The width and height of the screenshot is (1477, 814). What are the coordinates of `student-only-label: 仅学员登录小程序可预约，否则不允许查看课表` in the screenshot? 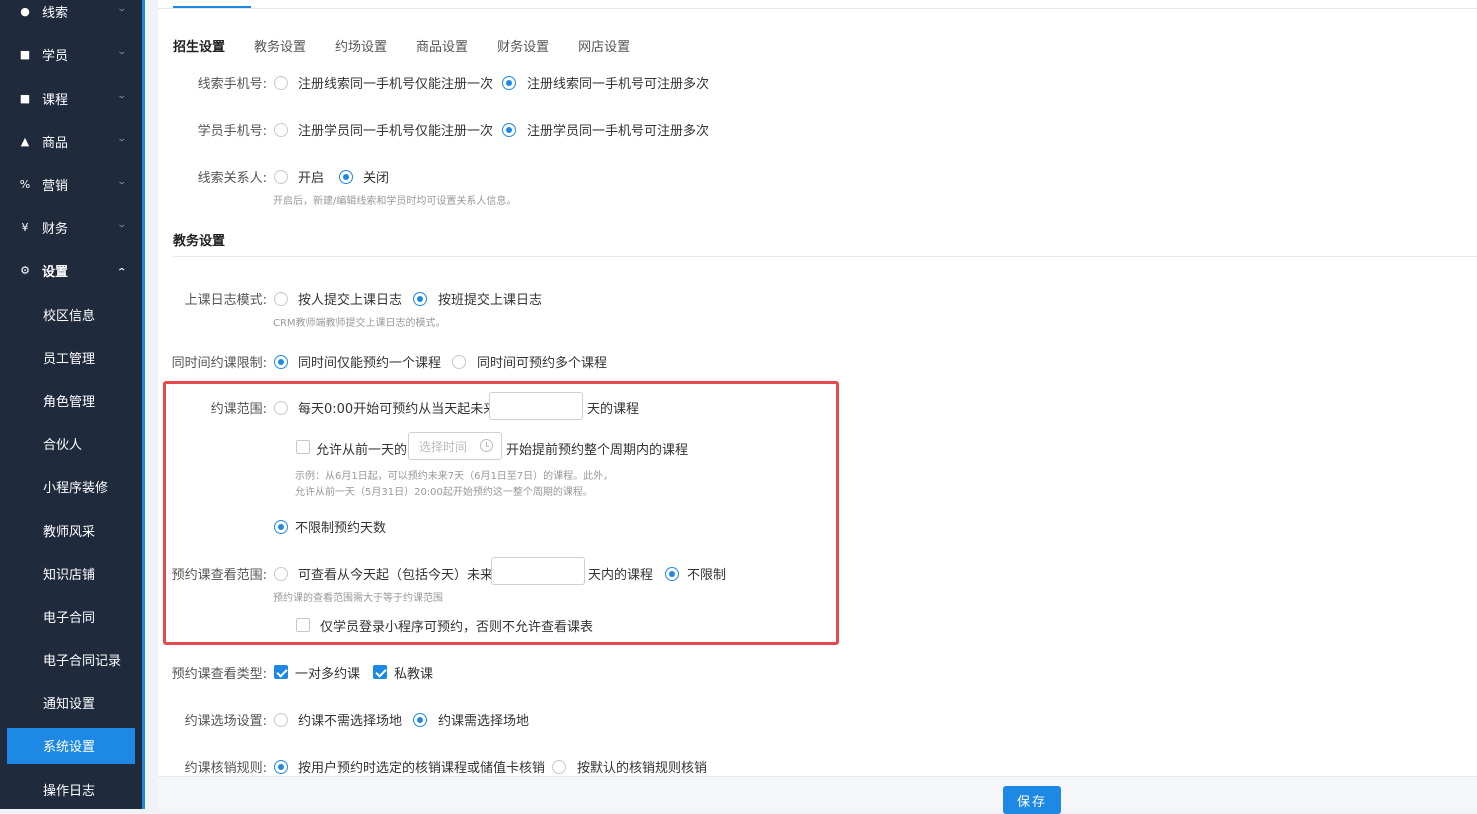 It's located at (456, 625).